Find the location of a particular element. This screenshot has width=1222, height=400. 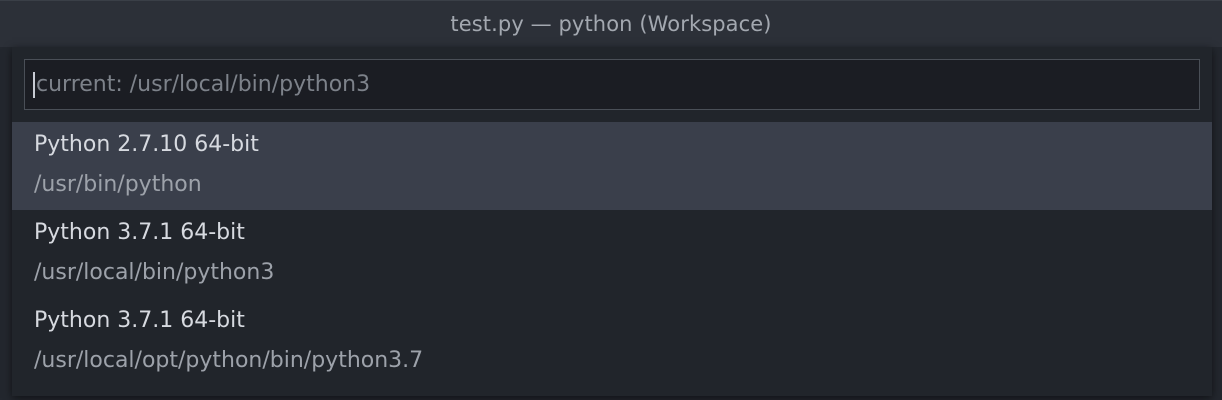

interpreter-search-input is located at coordinates (617, 84).